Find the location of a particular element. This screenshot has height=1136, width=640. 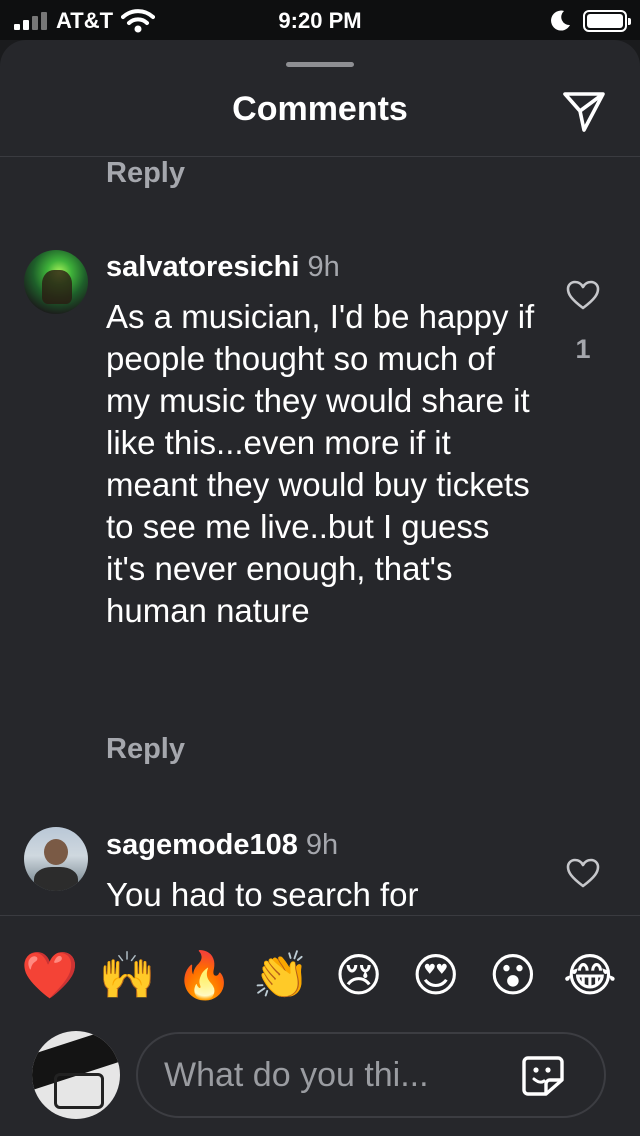

comment-header: salvatoresichi 9h is located at coordinates (223, 267).